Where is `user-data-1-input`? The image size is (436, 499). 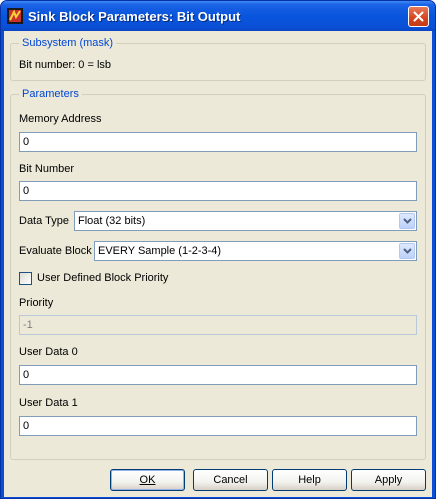 user-data-1-input is located at coordinates (218, 426).